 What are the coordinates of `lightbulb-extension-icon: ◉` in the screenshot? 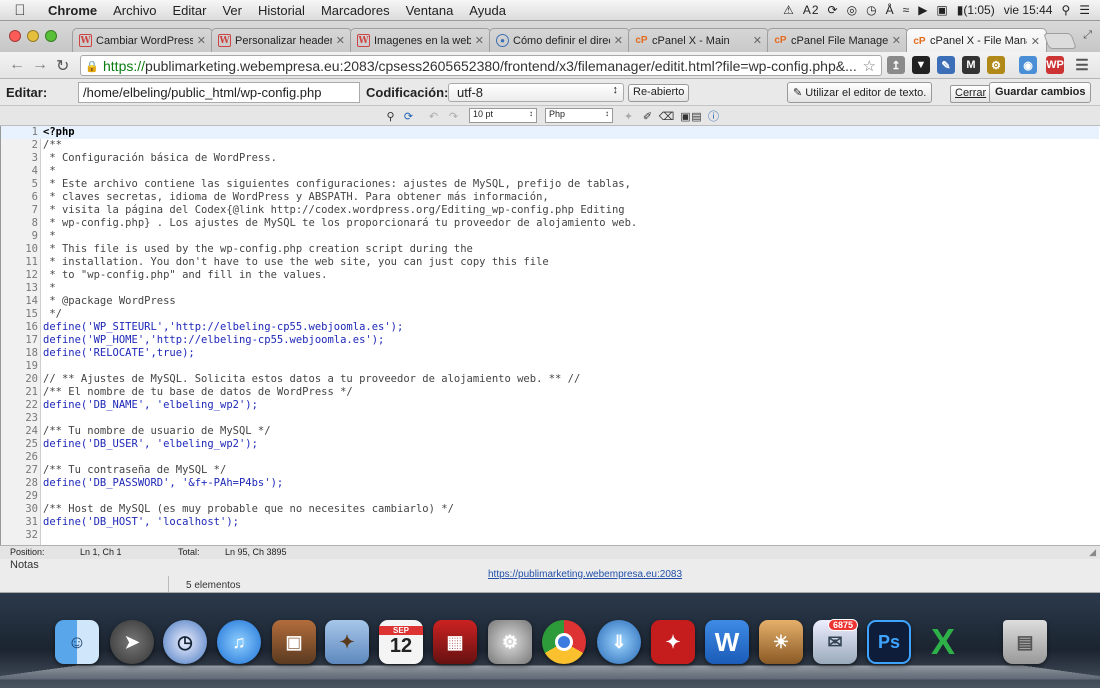 It's located at (1028, 65).